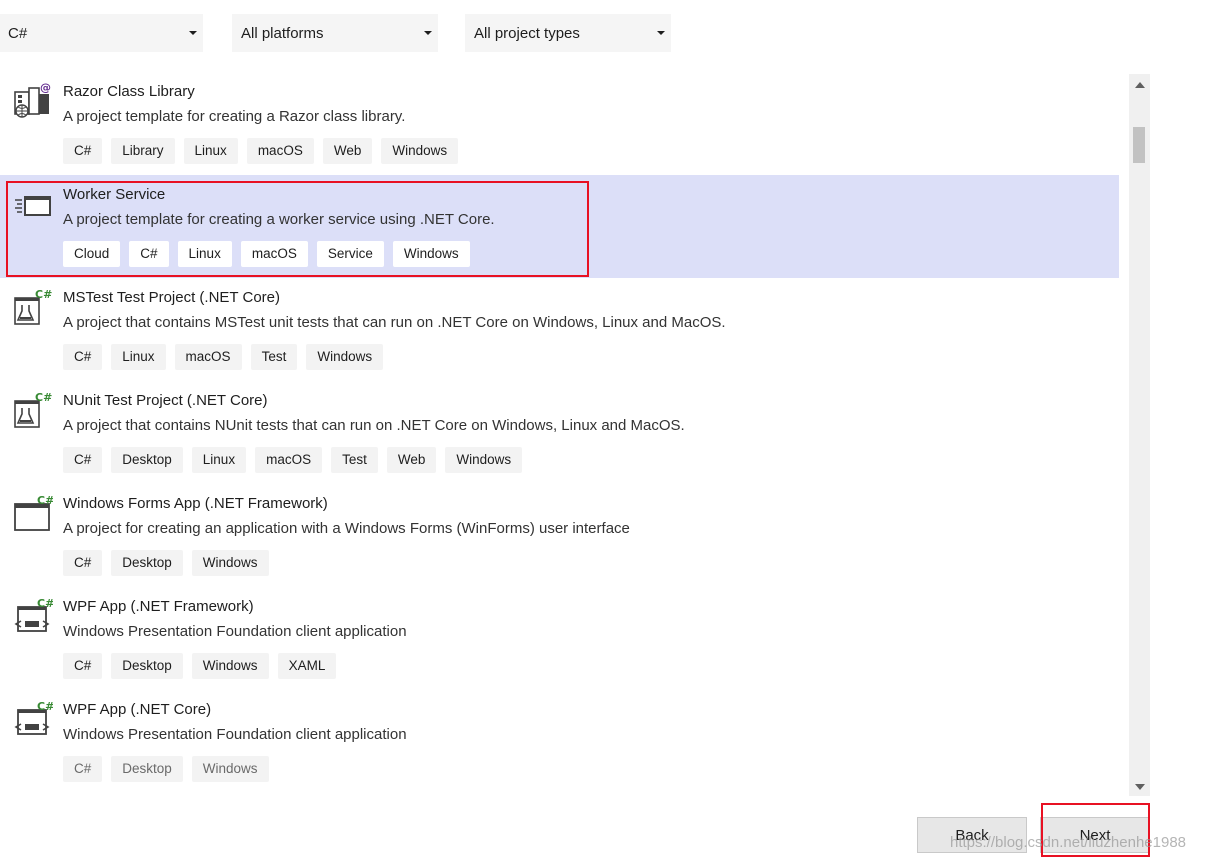  Describe the element at coordinates (172, 297) in the screenshot. I see `template-title: MSTest Test Project (.NET Core)` at that location.